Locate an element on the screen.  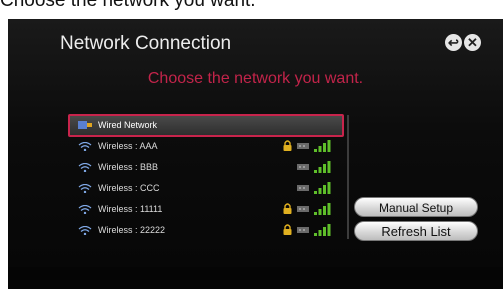
network-item: Wireless : 11111 is located at coordinates (206, 209).